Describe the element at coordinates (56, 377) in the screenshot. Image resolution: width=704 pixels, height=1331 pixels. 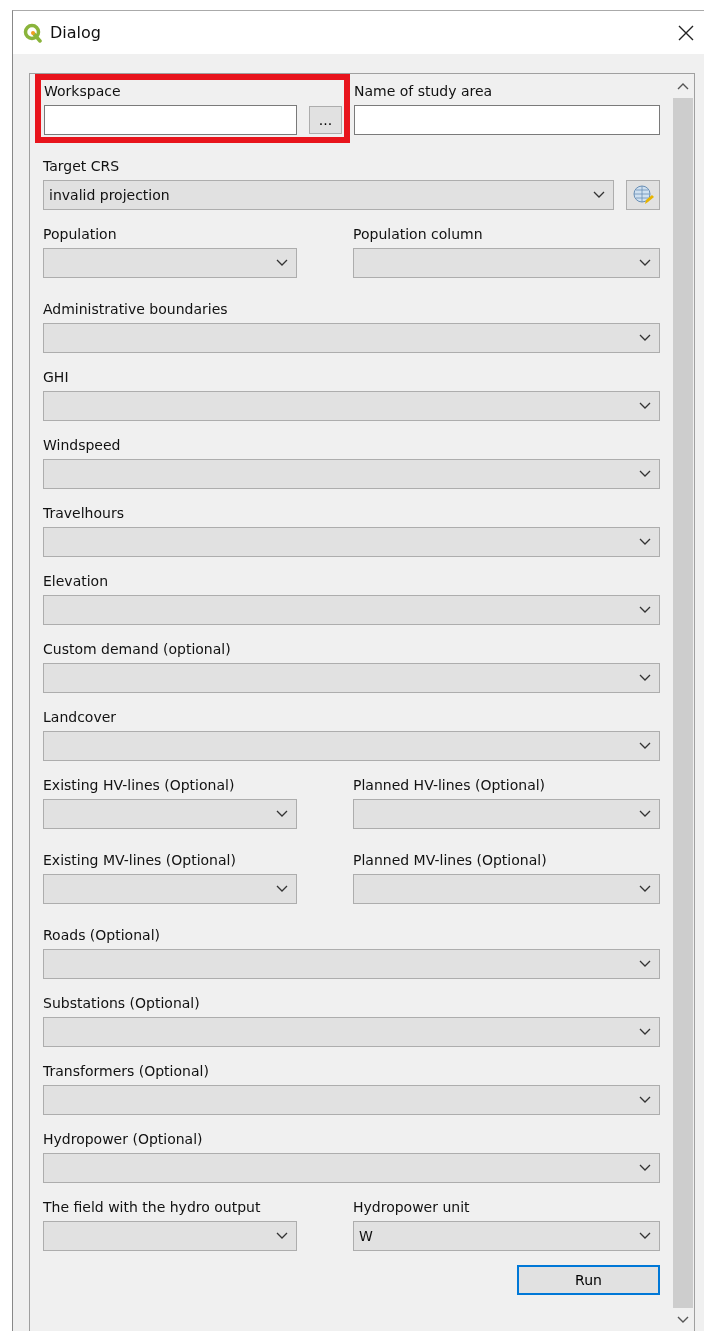
I see `field-label: GHI` at that location.